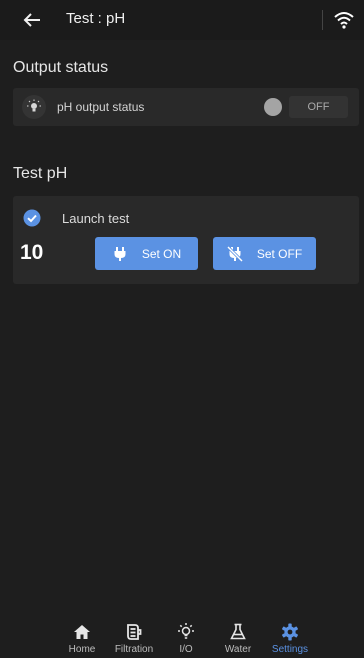  I want to click on flask-icon, so click(238, 631).